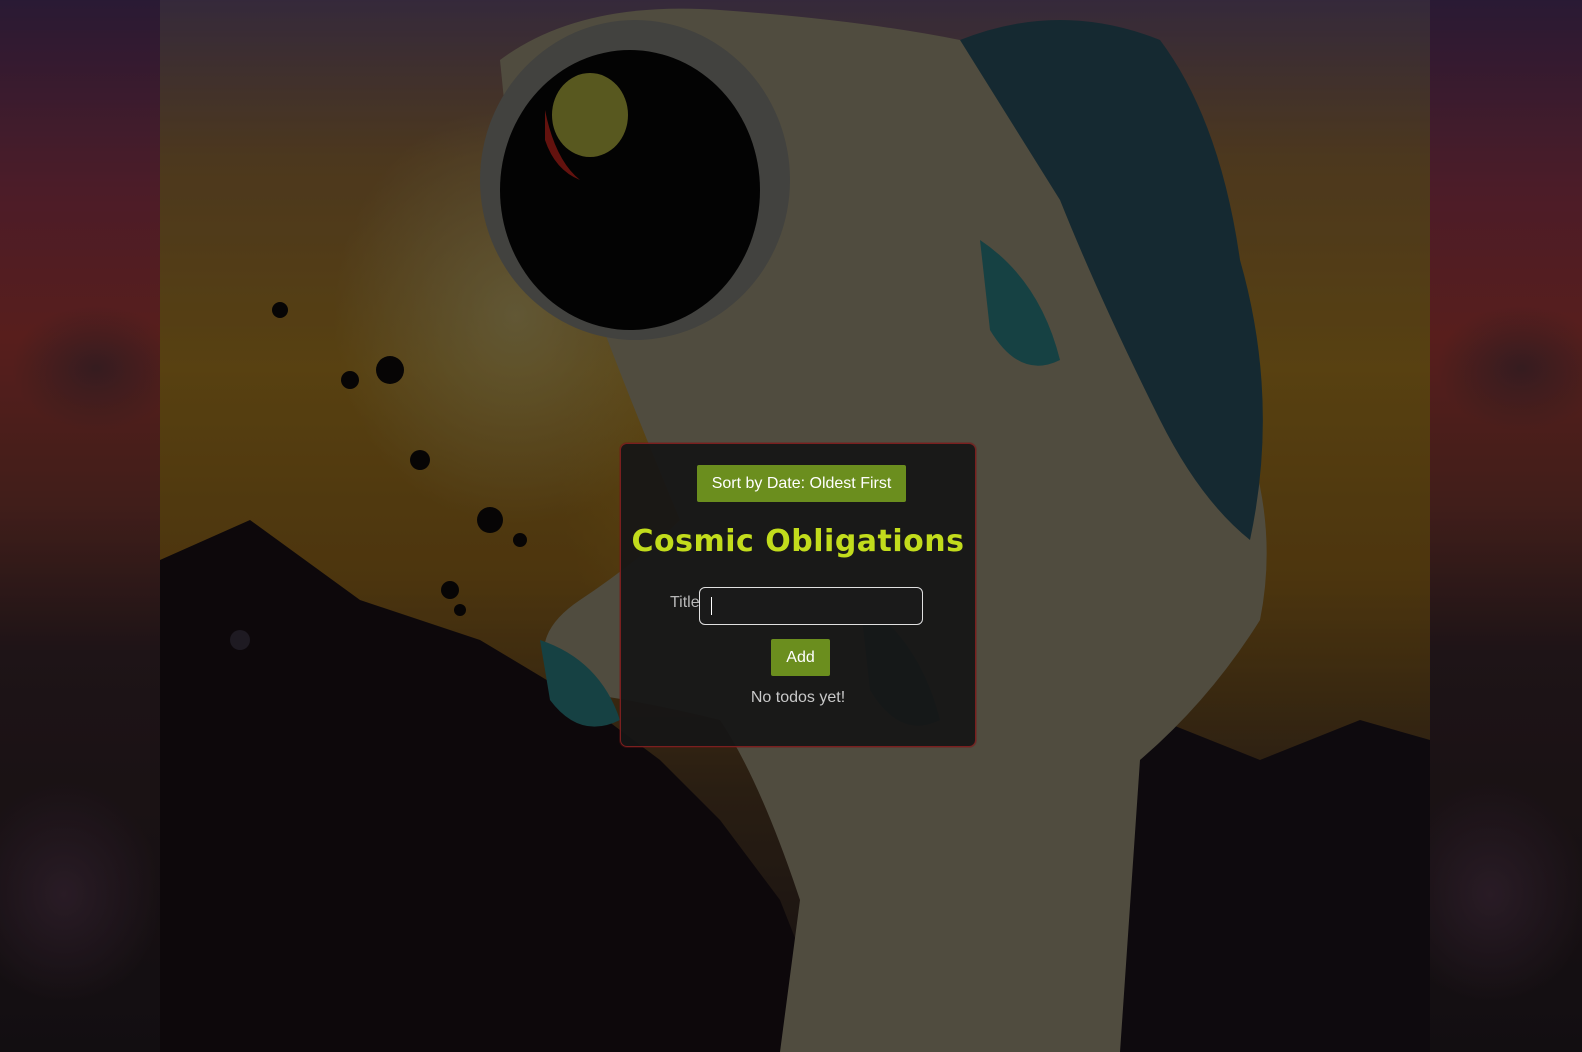 The height and width of the screenshot is (1052, 1582). Describe the element at coordinates (798, 541) in the screenshot. I see `page-title: Cosmic Obligations` at that location.